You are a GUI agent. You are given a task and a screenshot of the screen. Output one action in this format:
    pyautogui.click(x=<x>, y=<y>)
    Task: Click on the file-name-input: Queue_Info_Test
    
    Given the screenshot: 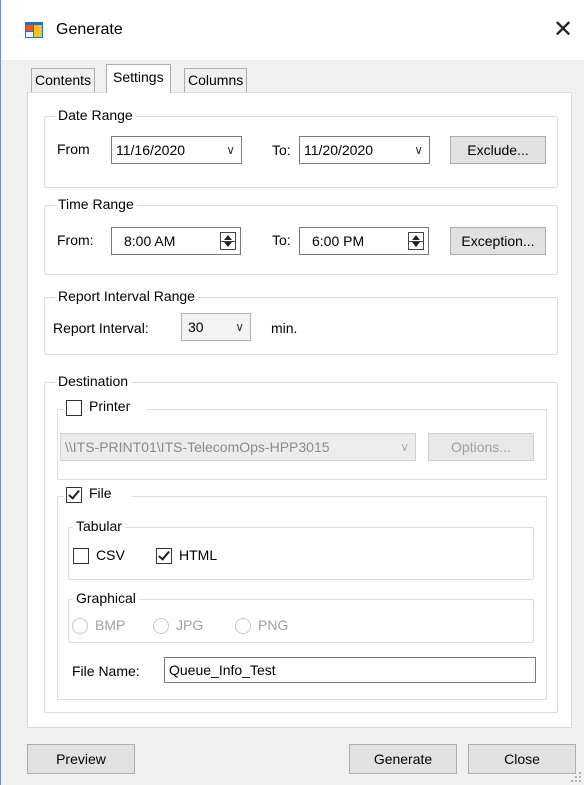 What is the action you would take?
    pyautogui.click(x=350, y=670)
    